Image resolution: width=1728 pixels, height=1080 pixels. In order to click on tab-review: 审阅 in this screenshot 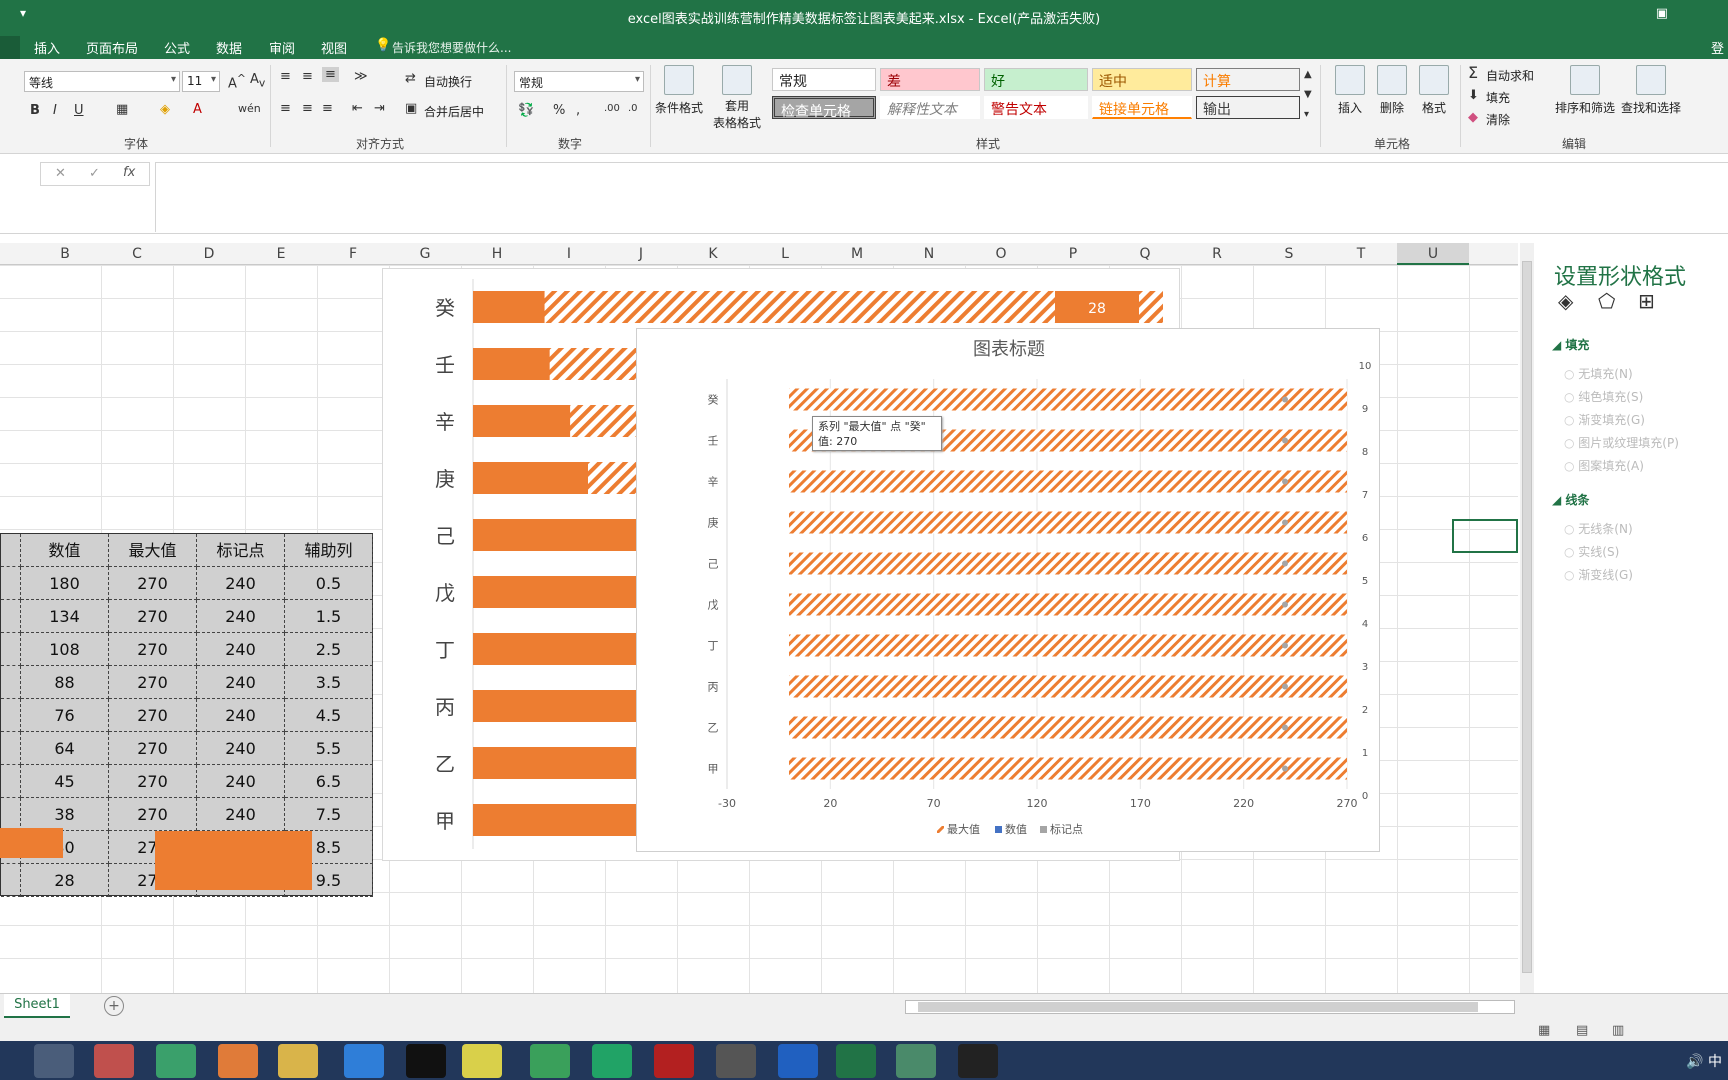, I will do `click(282, 47)`.